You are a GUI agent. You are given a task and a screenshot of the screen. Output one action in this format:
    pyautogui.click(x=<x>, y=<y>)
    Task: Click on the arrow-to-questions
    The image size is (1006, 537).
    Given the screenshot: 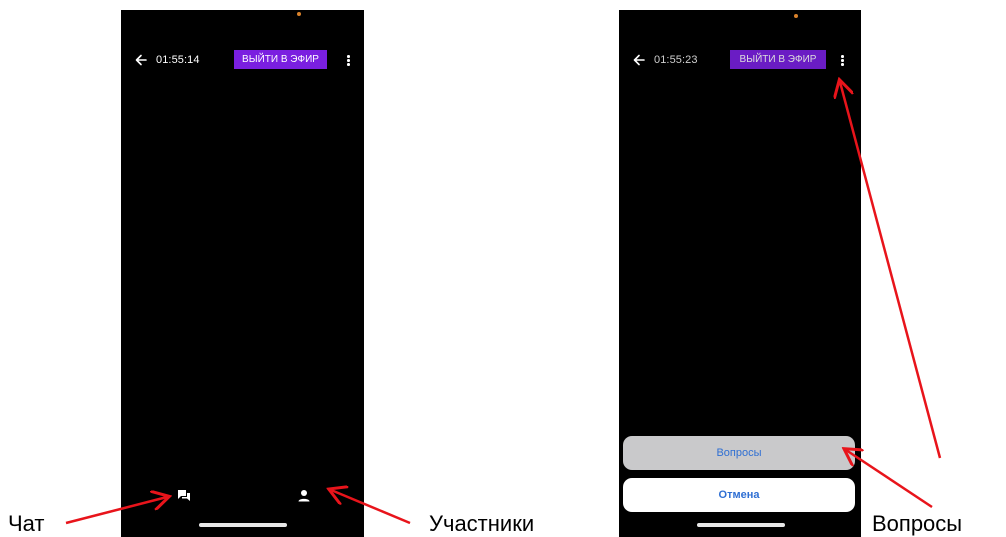 What is the action you would take?
    pyautogui.click(x=889, y=479)
    